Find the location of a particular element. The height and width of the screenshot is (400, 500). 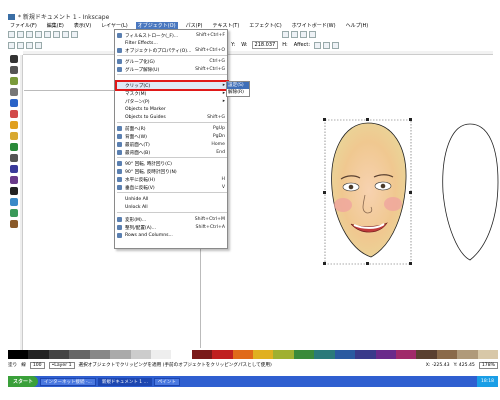

face-outline-copy is located at coordinates (470, 195).